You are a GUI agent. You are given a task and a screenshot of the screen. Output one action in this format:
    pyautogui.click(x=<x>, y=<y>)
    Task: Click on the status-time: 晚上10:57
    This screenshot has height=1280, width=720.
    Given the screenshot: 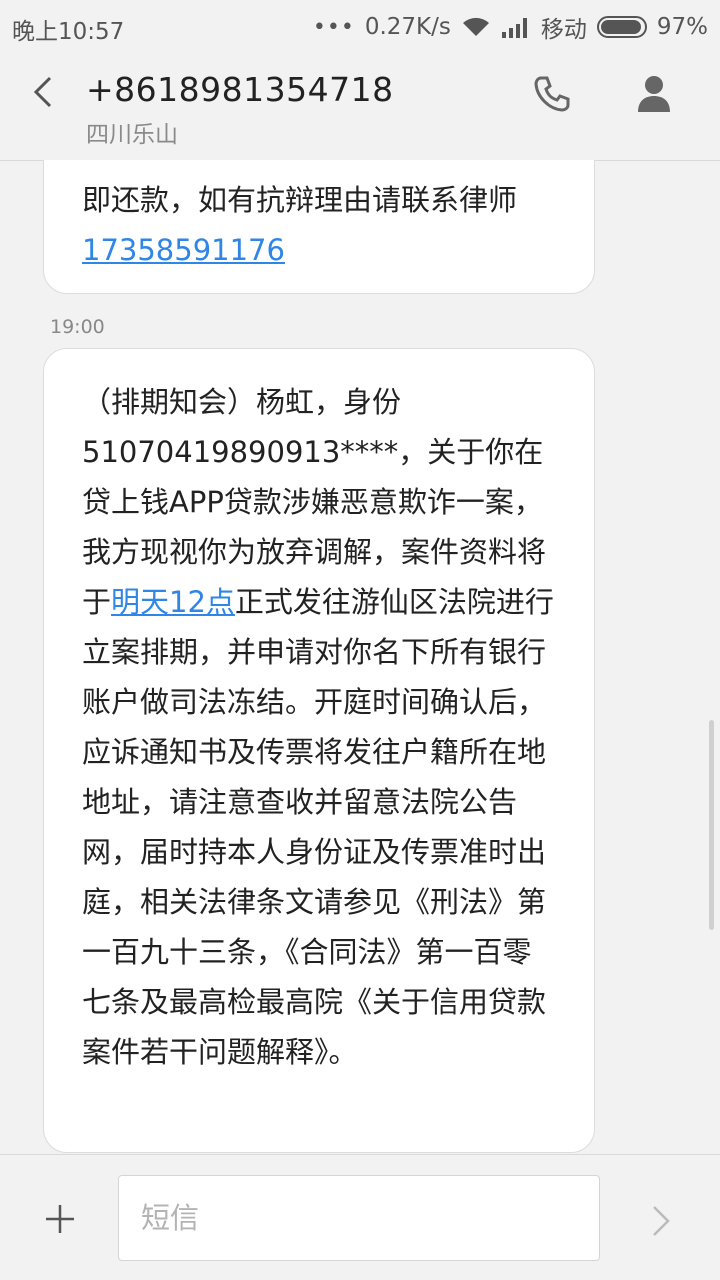 What is the action you would take?
    pyautogui.click(x=68, y=32)
    